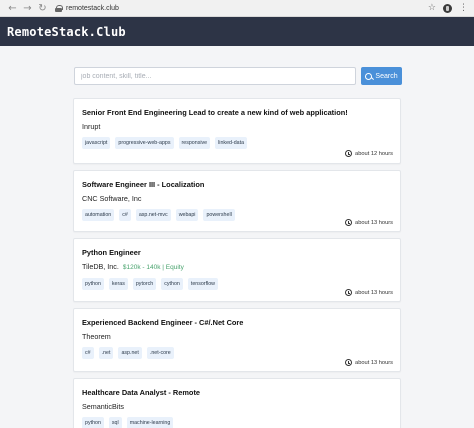 The height and width of the screenshot is (428, 474). What do you see at coordinates (219, 215) in the screenshot?
I see `job-tag: powershell` at bounding box center [219, 215].